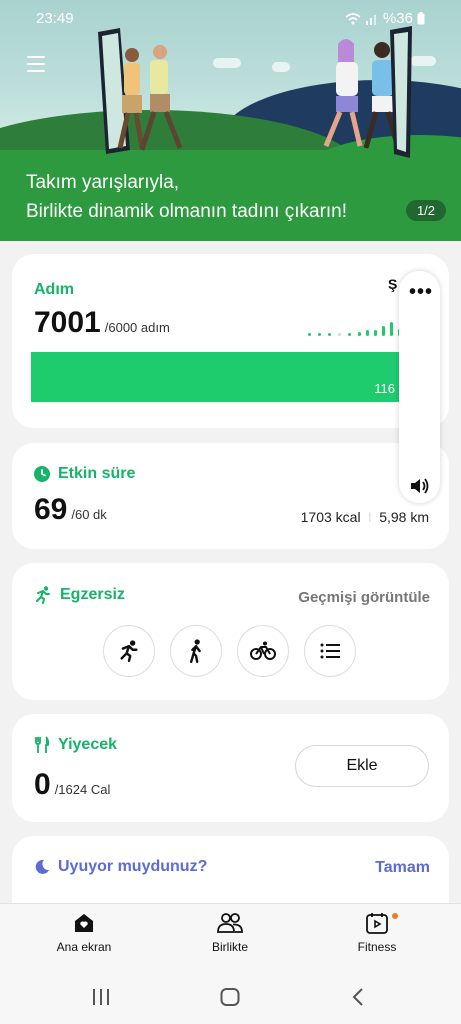 The image size is (461, 1024). What do you see at coordinates (397, 18) in the screenshot?
I see `battery-percent: %36` at bounding box center [397, 18].